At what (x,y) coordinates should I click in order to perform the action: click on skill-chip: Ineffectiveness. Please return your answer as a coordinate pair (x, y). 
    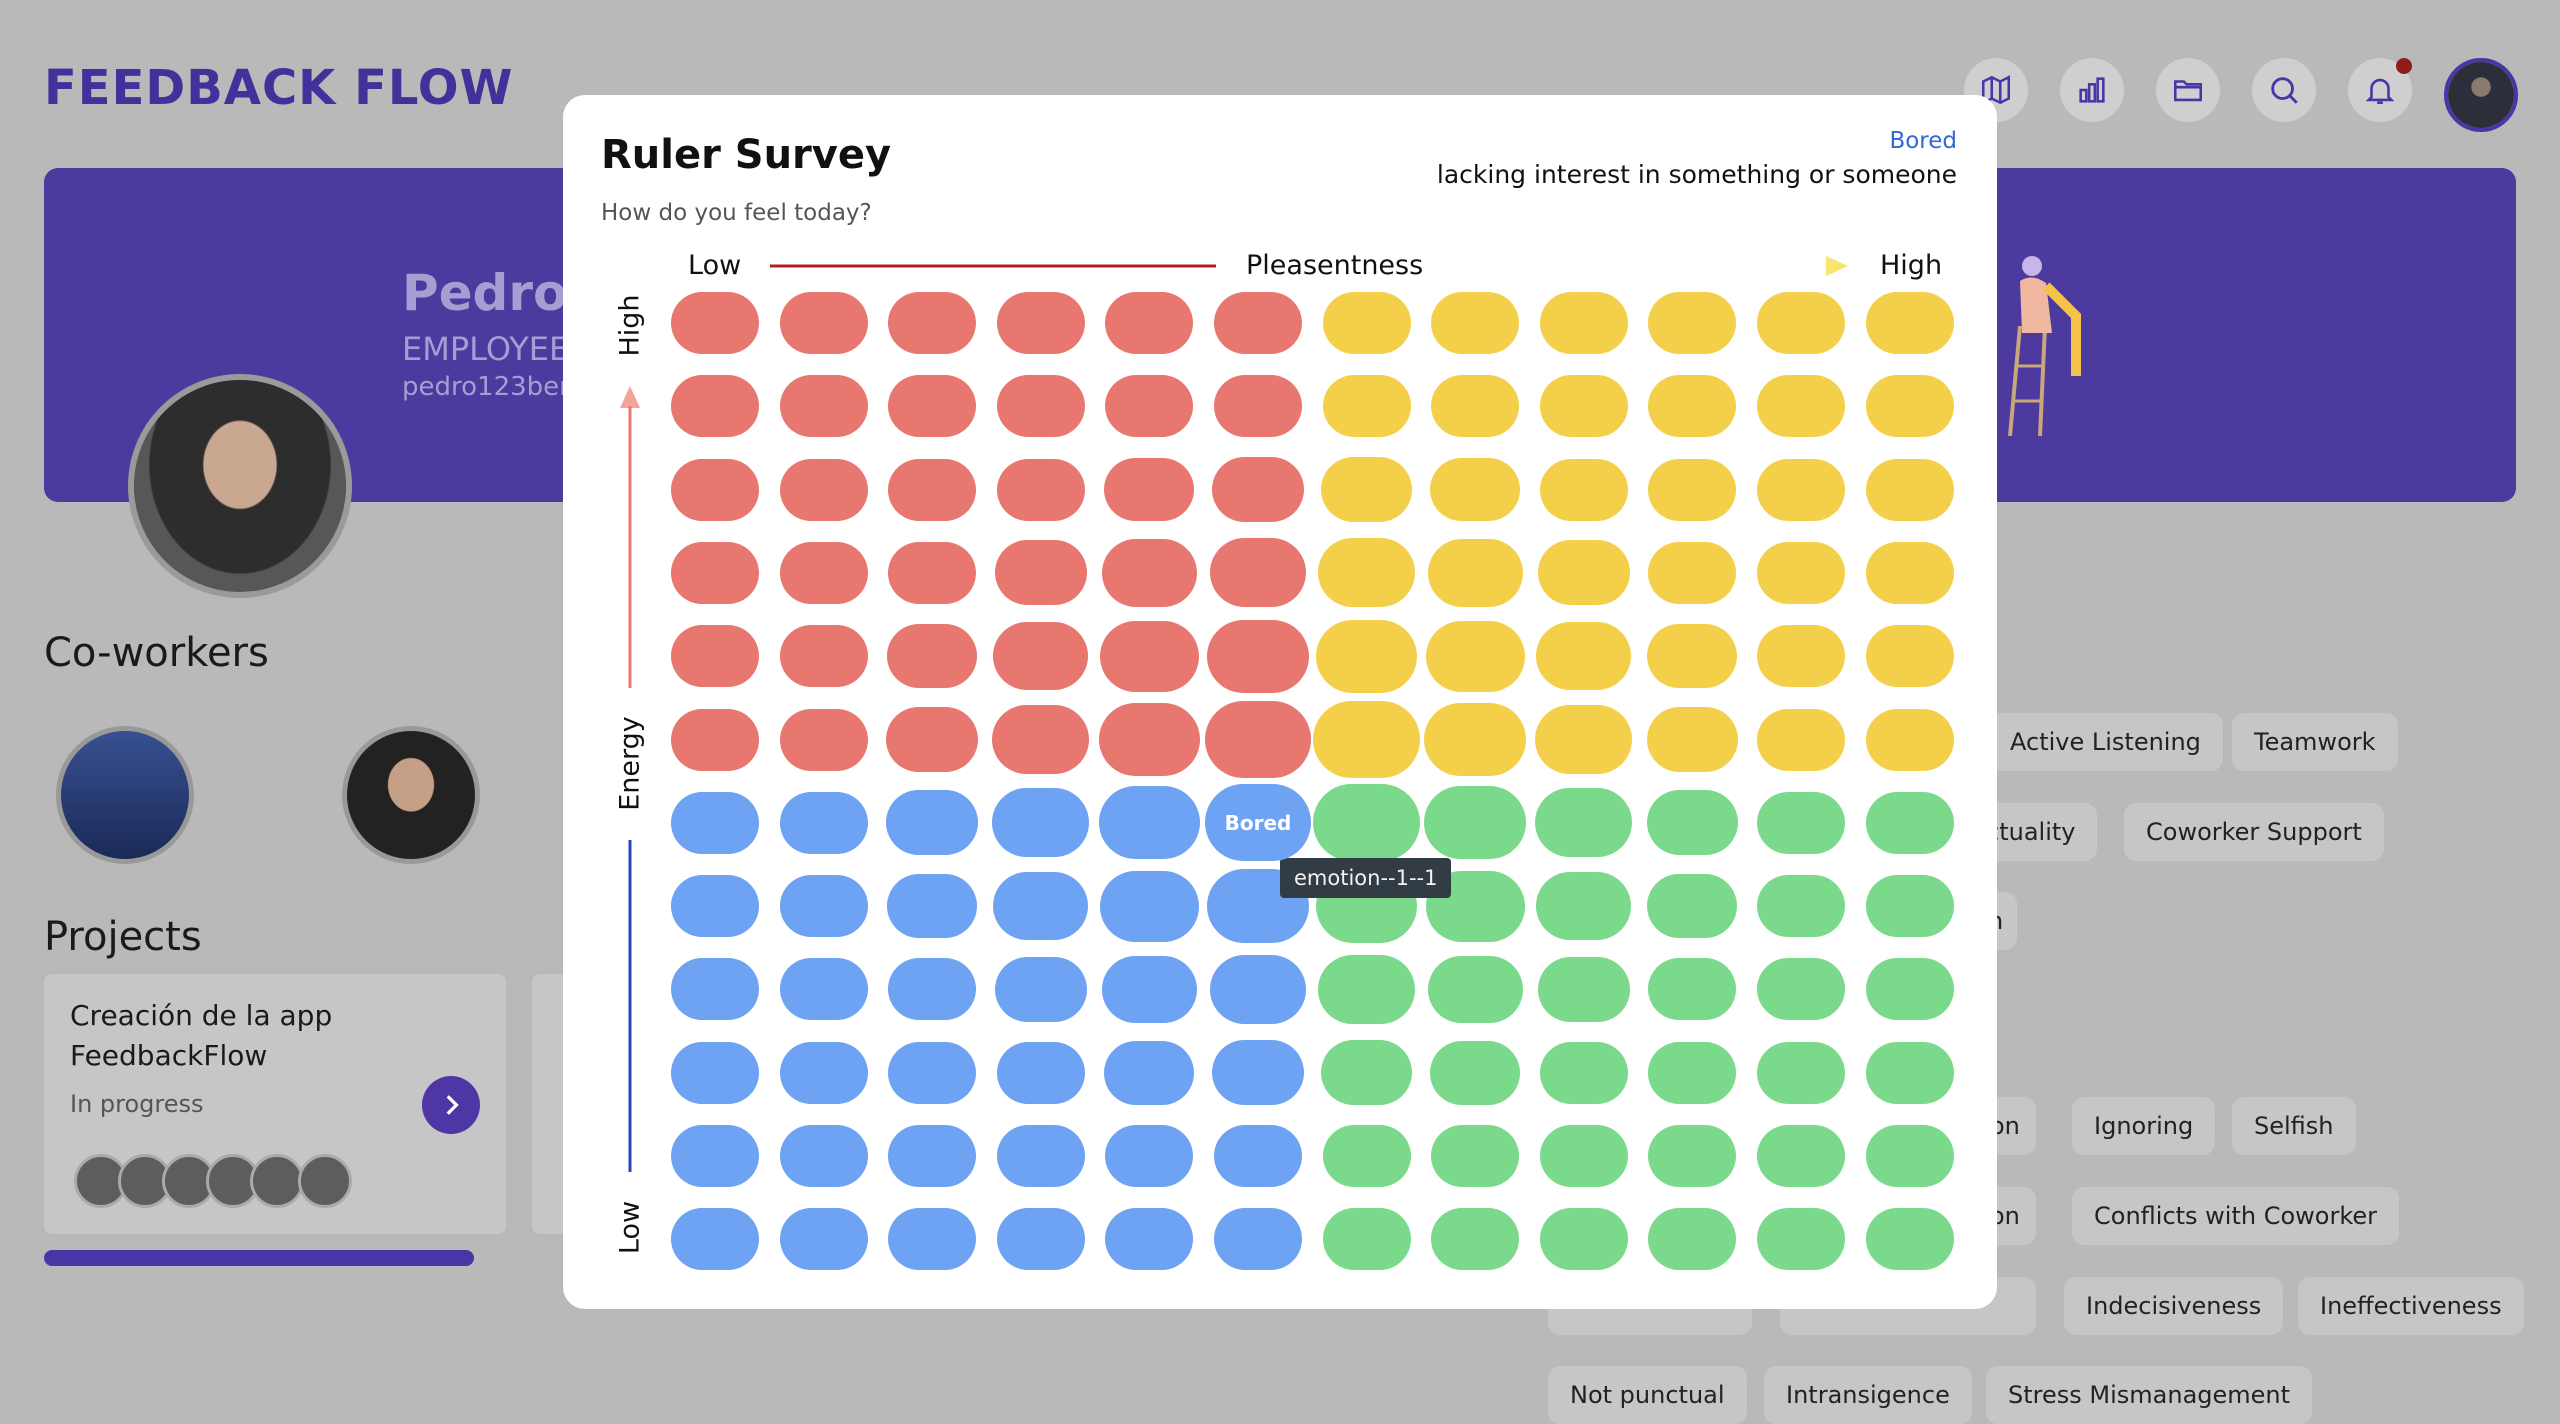
    Looking at the image, I should click on (2411, 1306).